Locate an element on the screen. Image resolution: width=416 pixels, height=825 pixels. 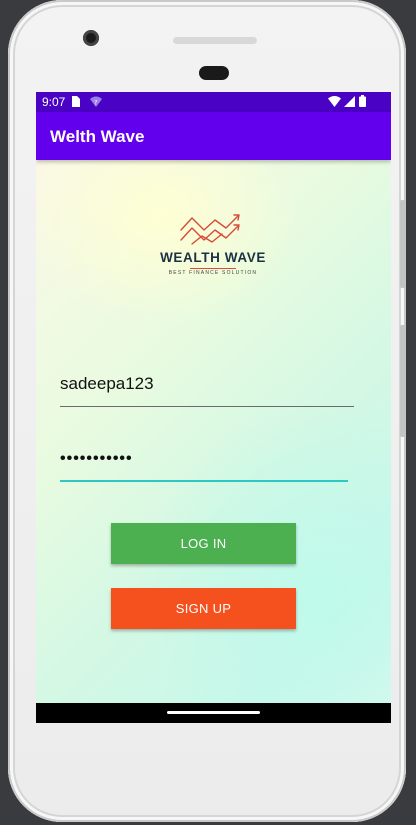
signal-icon is located at coordinates (349, 103).